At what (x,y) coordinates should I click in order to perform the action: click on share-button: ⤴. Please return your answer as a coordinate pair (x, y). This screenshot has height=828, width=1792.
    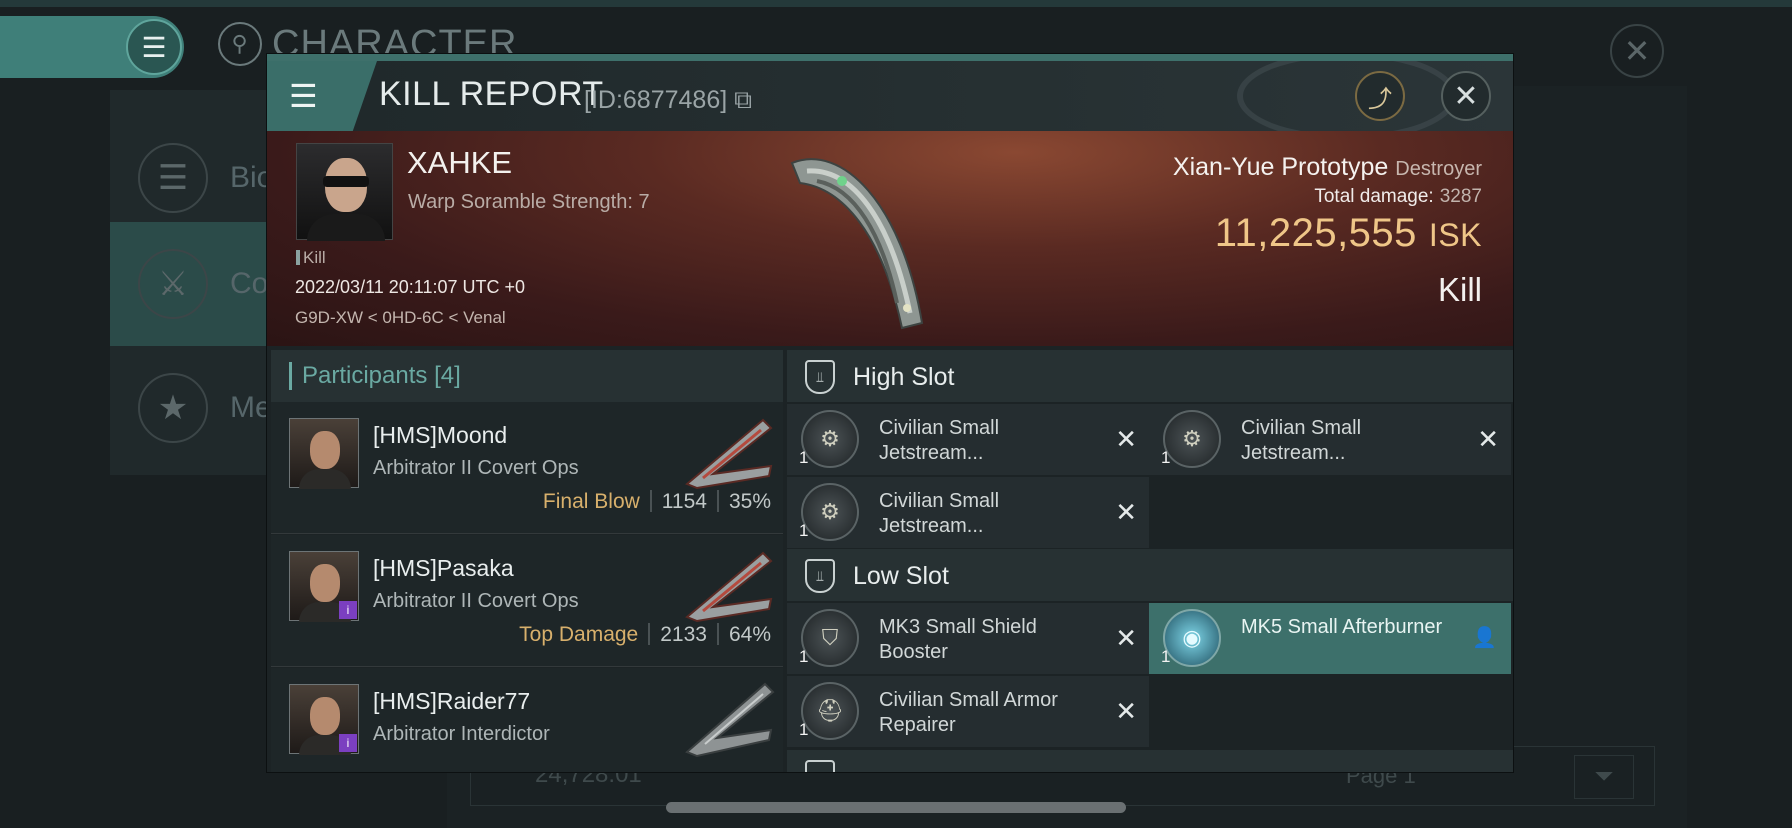
    Looking at the image, I should click on (1380, 96).